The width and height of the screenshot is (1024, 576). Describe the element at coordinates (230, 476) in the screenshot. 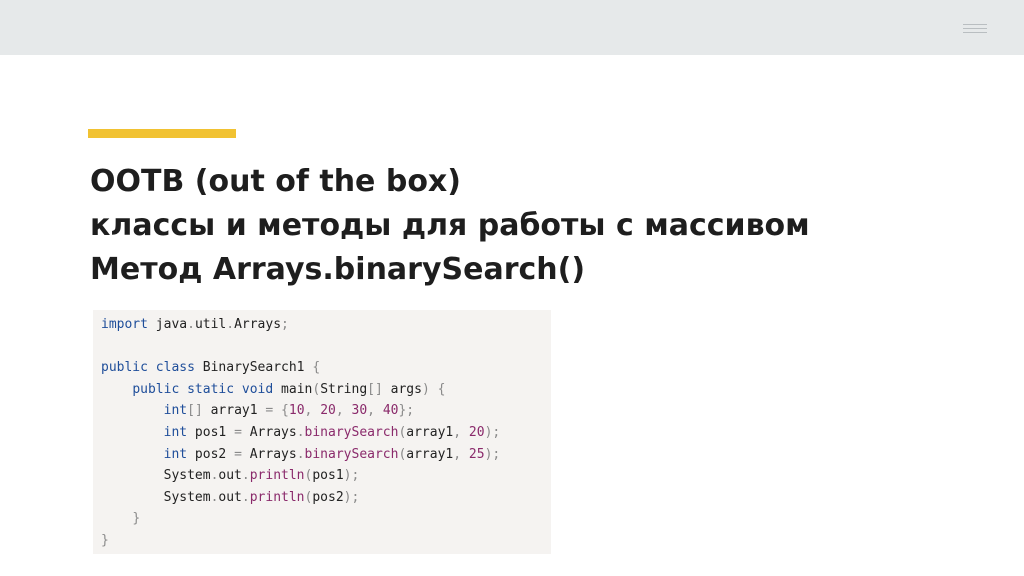

I see `code-line: System.out.println(pos1);` at that location.